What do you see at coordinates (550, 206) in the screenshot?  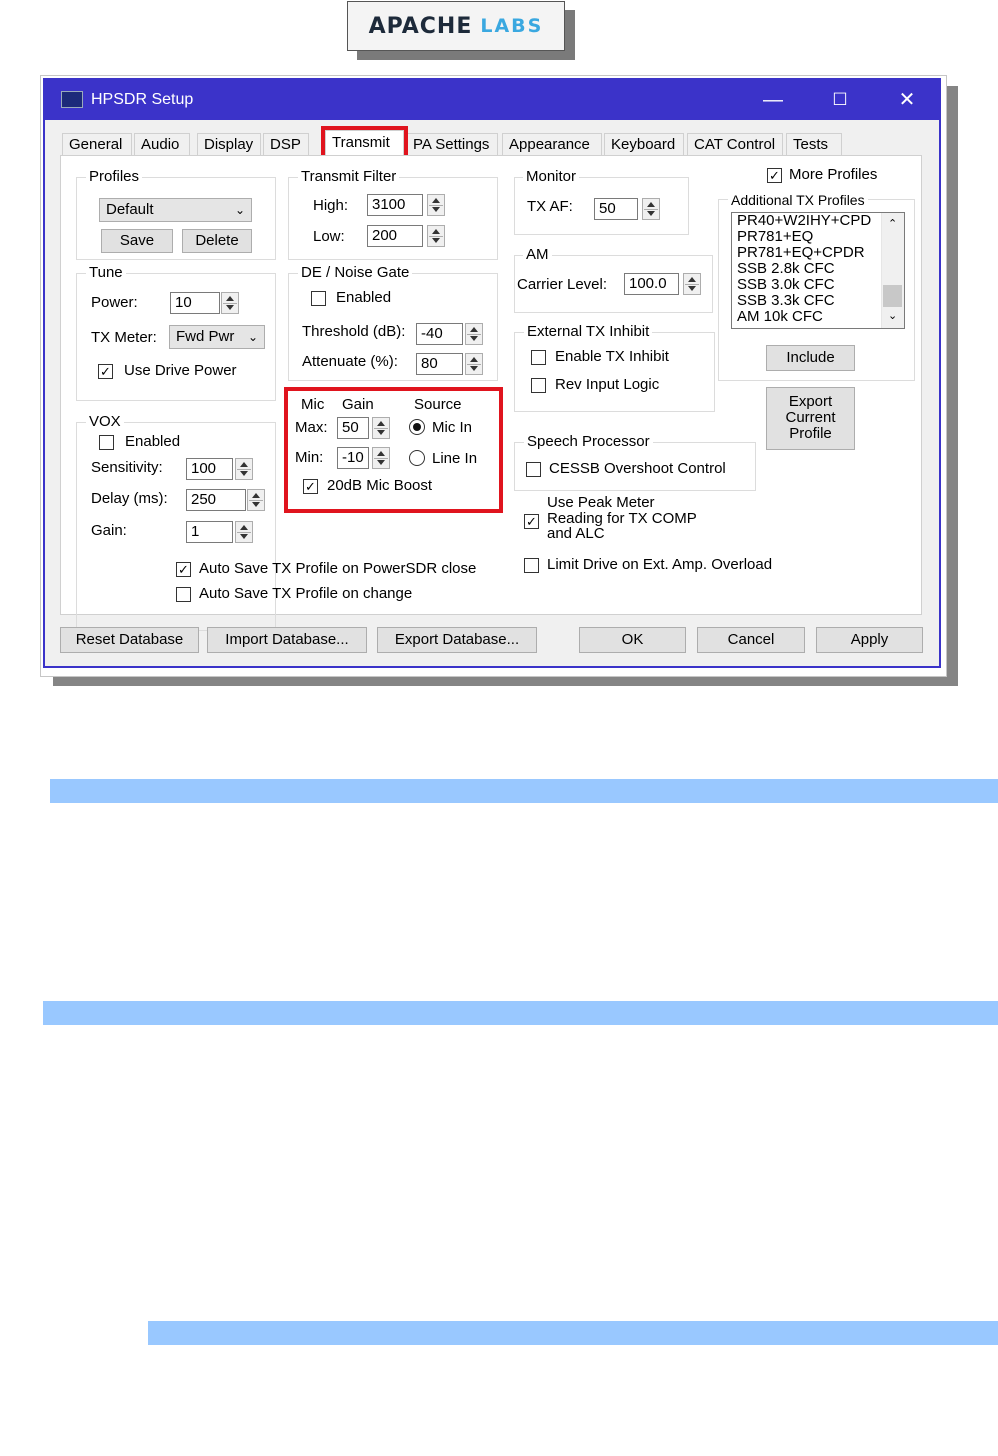 I see `tx-af-label: TX AF:` at bounding box center [550, 206].